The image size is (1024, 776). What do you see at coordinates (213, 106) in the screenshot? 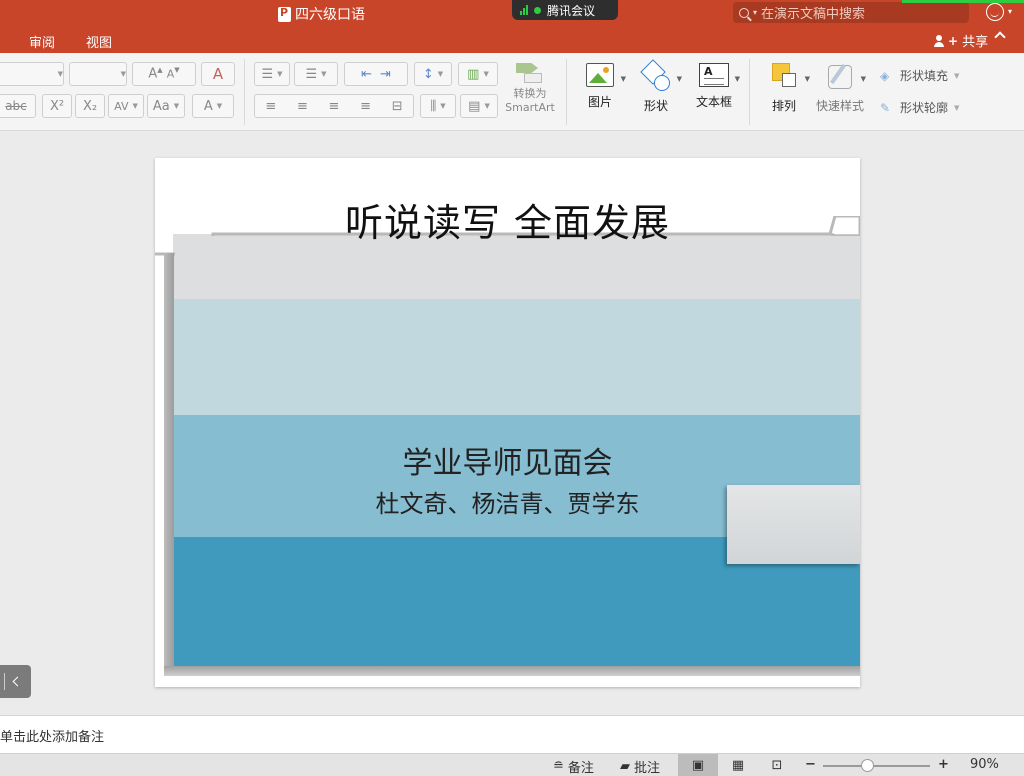
I see `font-color-button: A ▼` at bounding box center [213, 106].